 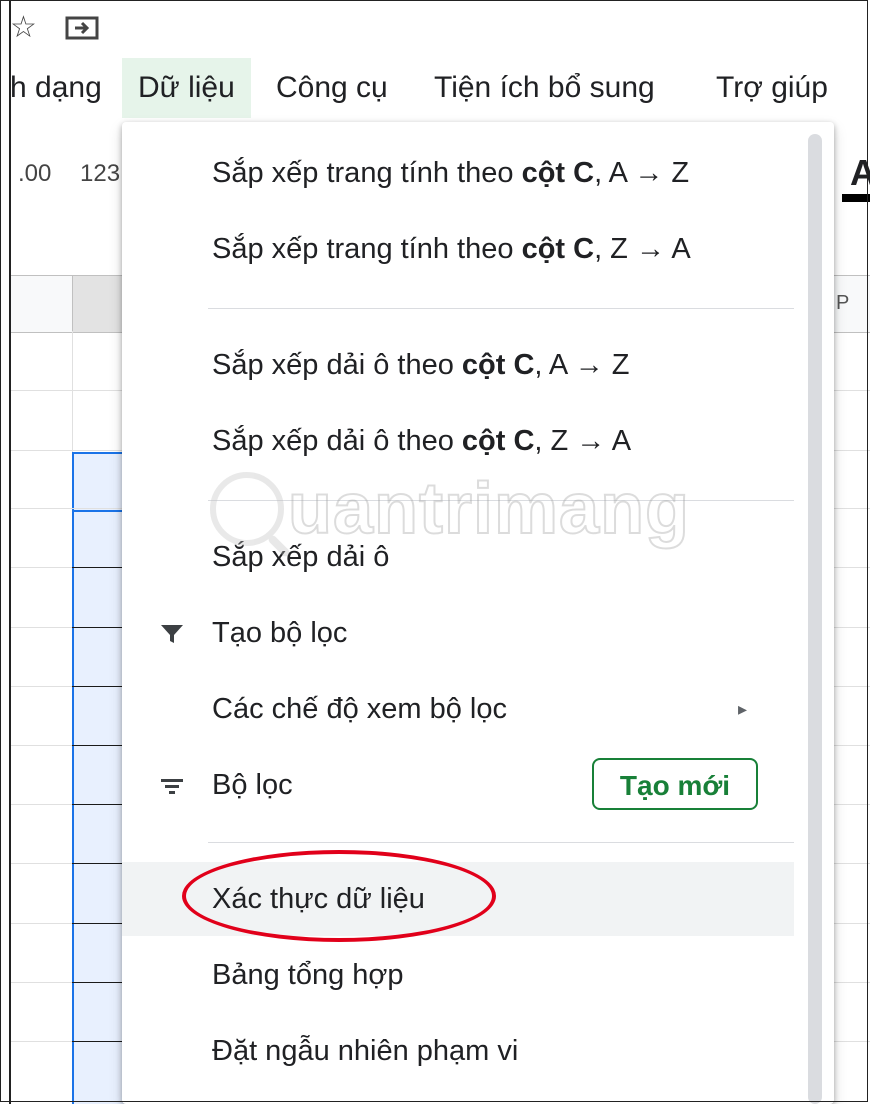 What do you see at coordinates (308, 975) in the screenshot?
I see `menu-item-label: Bảng tổng hợp` at bounding box center [308, 975].